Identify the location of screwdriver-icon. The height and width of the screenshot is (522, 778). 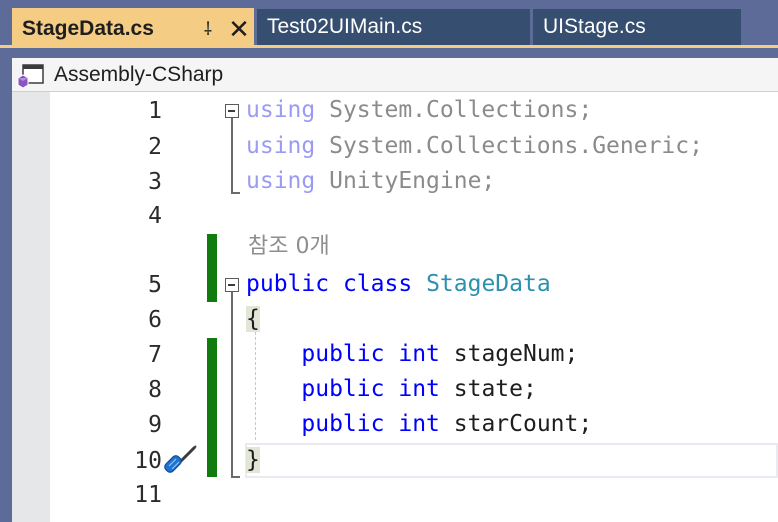
(181, 460).